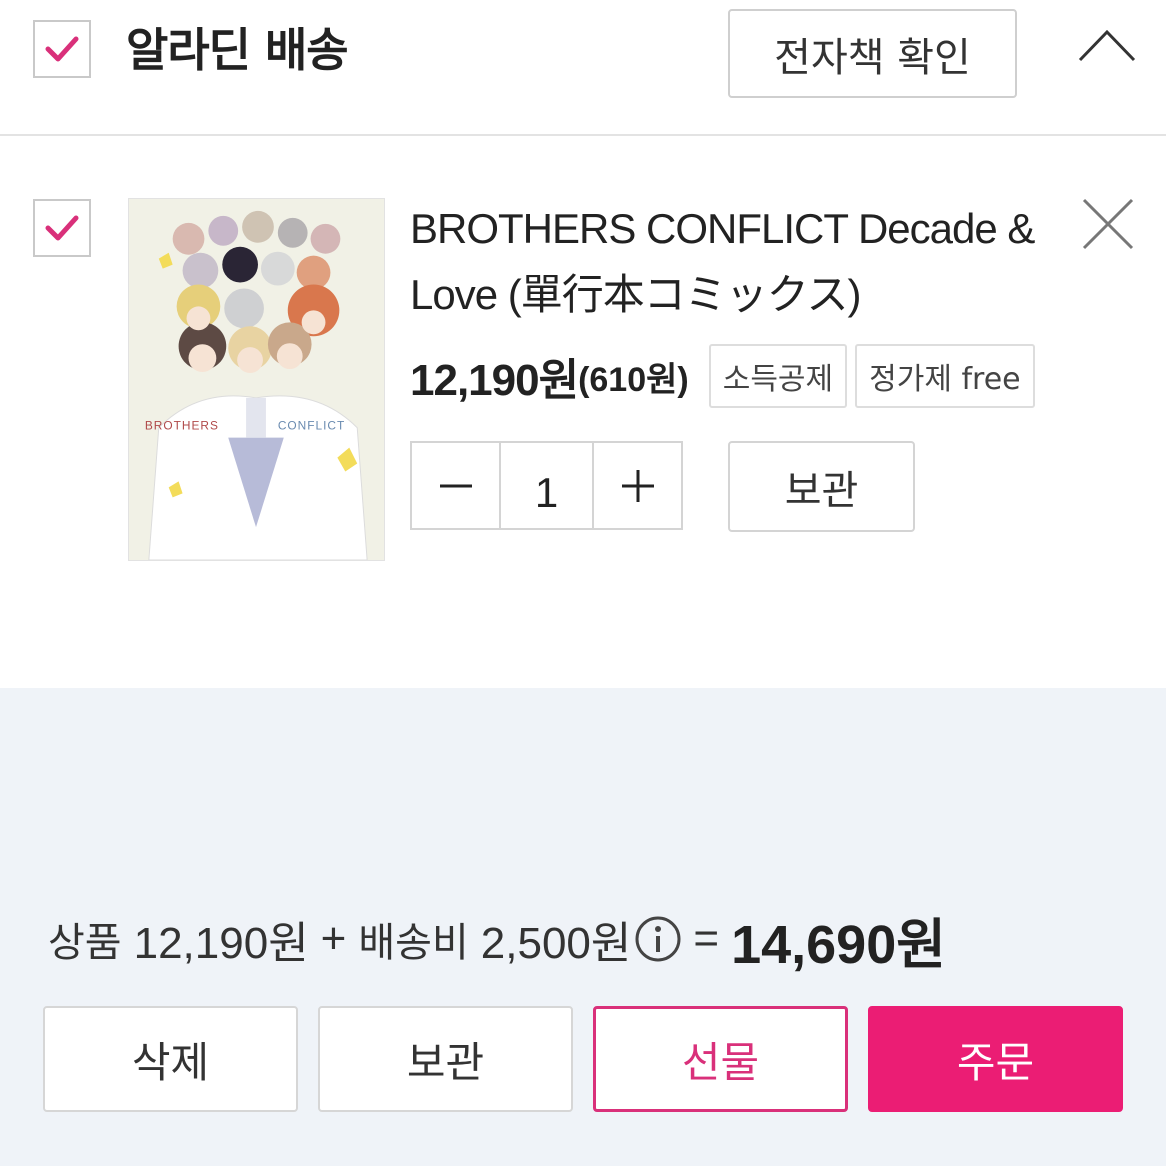 The width and height of the screenshot is (1166, 1166). I want to click on item-price: 12,190원, so click(494, 380).